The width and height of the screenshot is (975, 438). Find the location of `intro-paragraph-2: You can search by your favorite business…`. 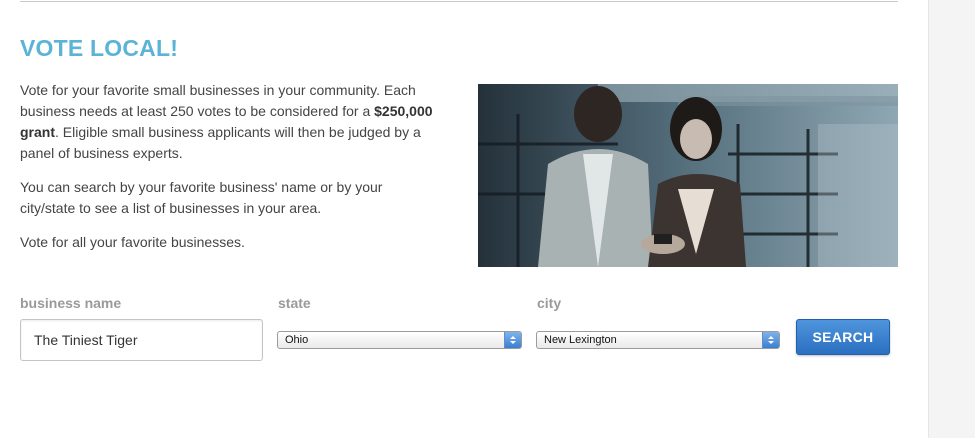

intro-paragraph-2: You can search by your favorite business… is located at coordinates (201, 197).